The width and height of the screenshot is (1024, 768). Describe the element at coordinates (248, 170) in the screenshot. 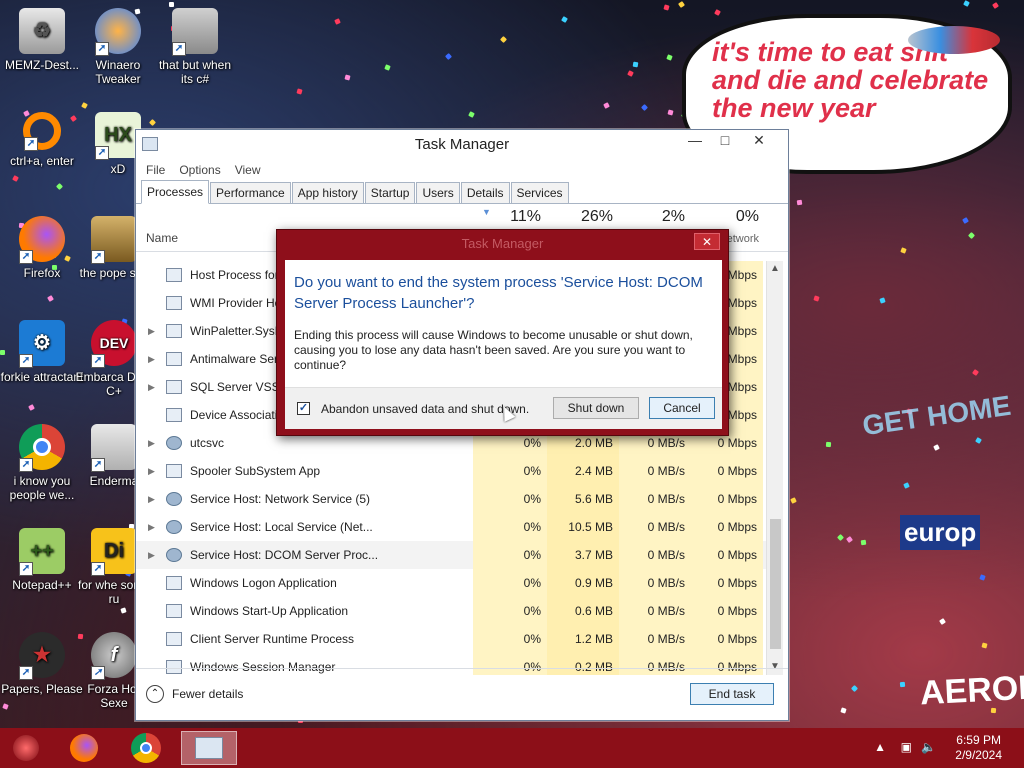

I see `menu-view: View` at that location.